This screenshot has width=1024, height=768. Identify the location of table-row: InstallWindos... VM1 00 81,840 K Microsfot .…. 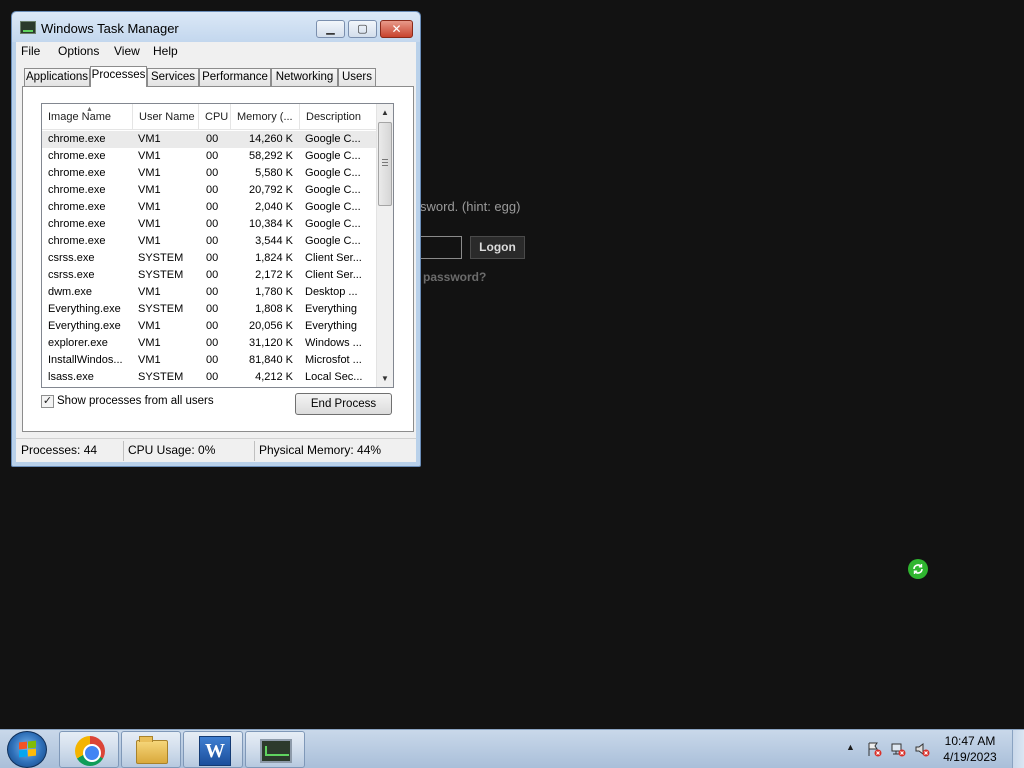
(209, 360).